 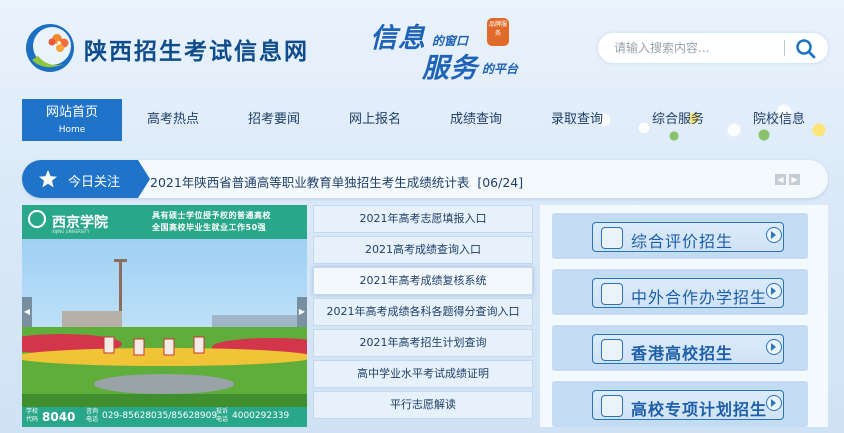 What do you see at coordinates (423, 374) in the screenshot?
I see `quick-link-academic-certificate: 高中学业水平考试成绩证明` at bounding box center [423, 374].